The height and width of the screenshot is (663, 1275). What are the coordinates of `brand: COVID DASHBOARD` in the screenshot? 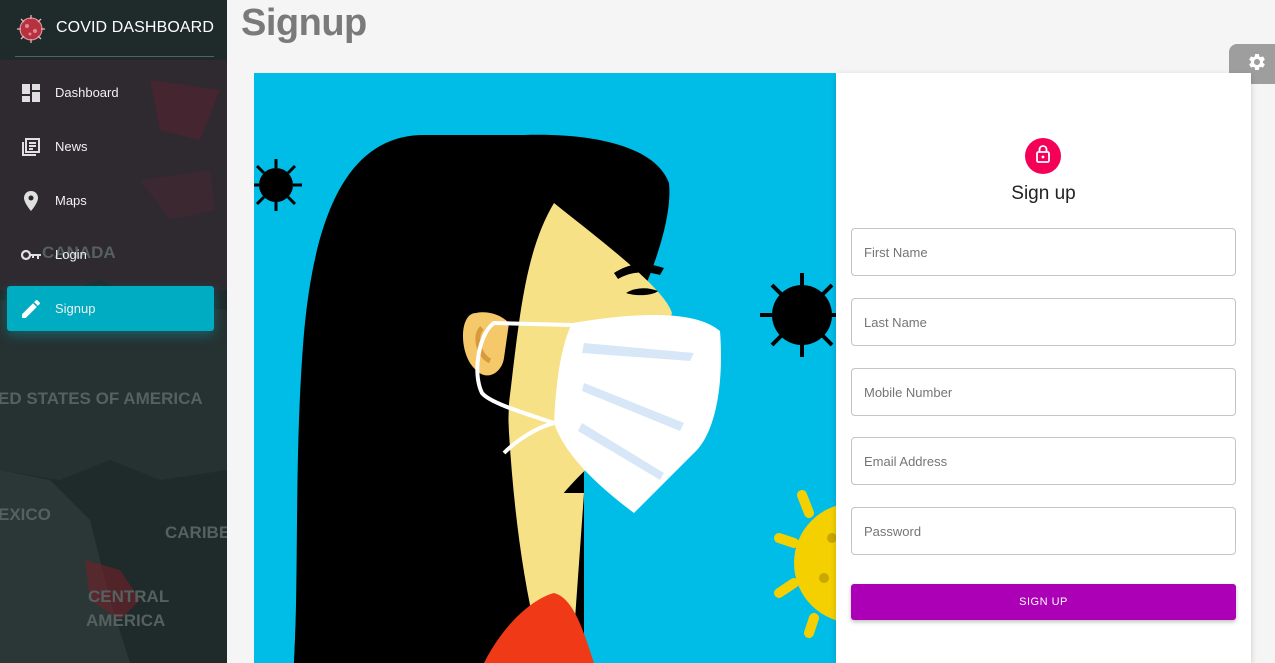 It's located at (114, 28).